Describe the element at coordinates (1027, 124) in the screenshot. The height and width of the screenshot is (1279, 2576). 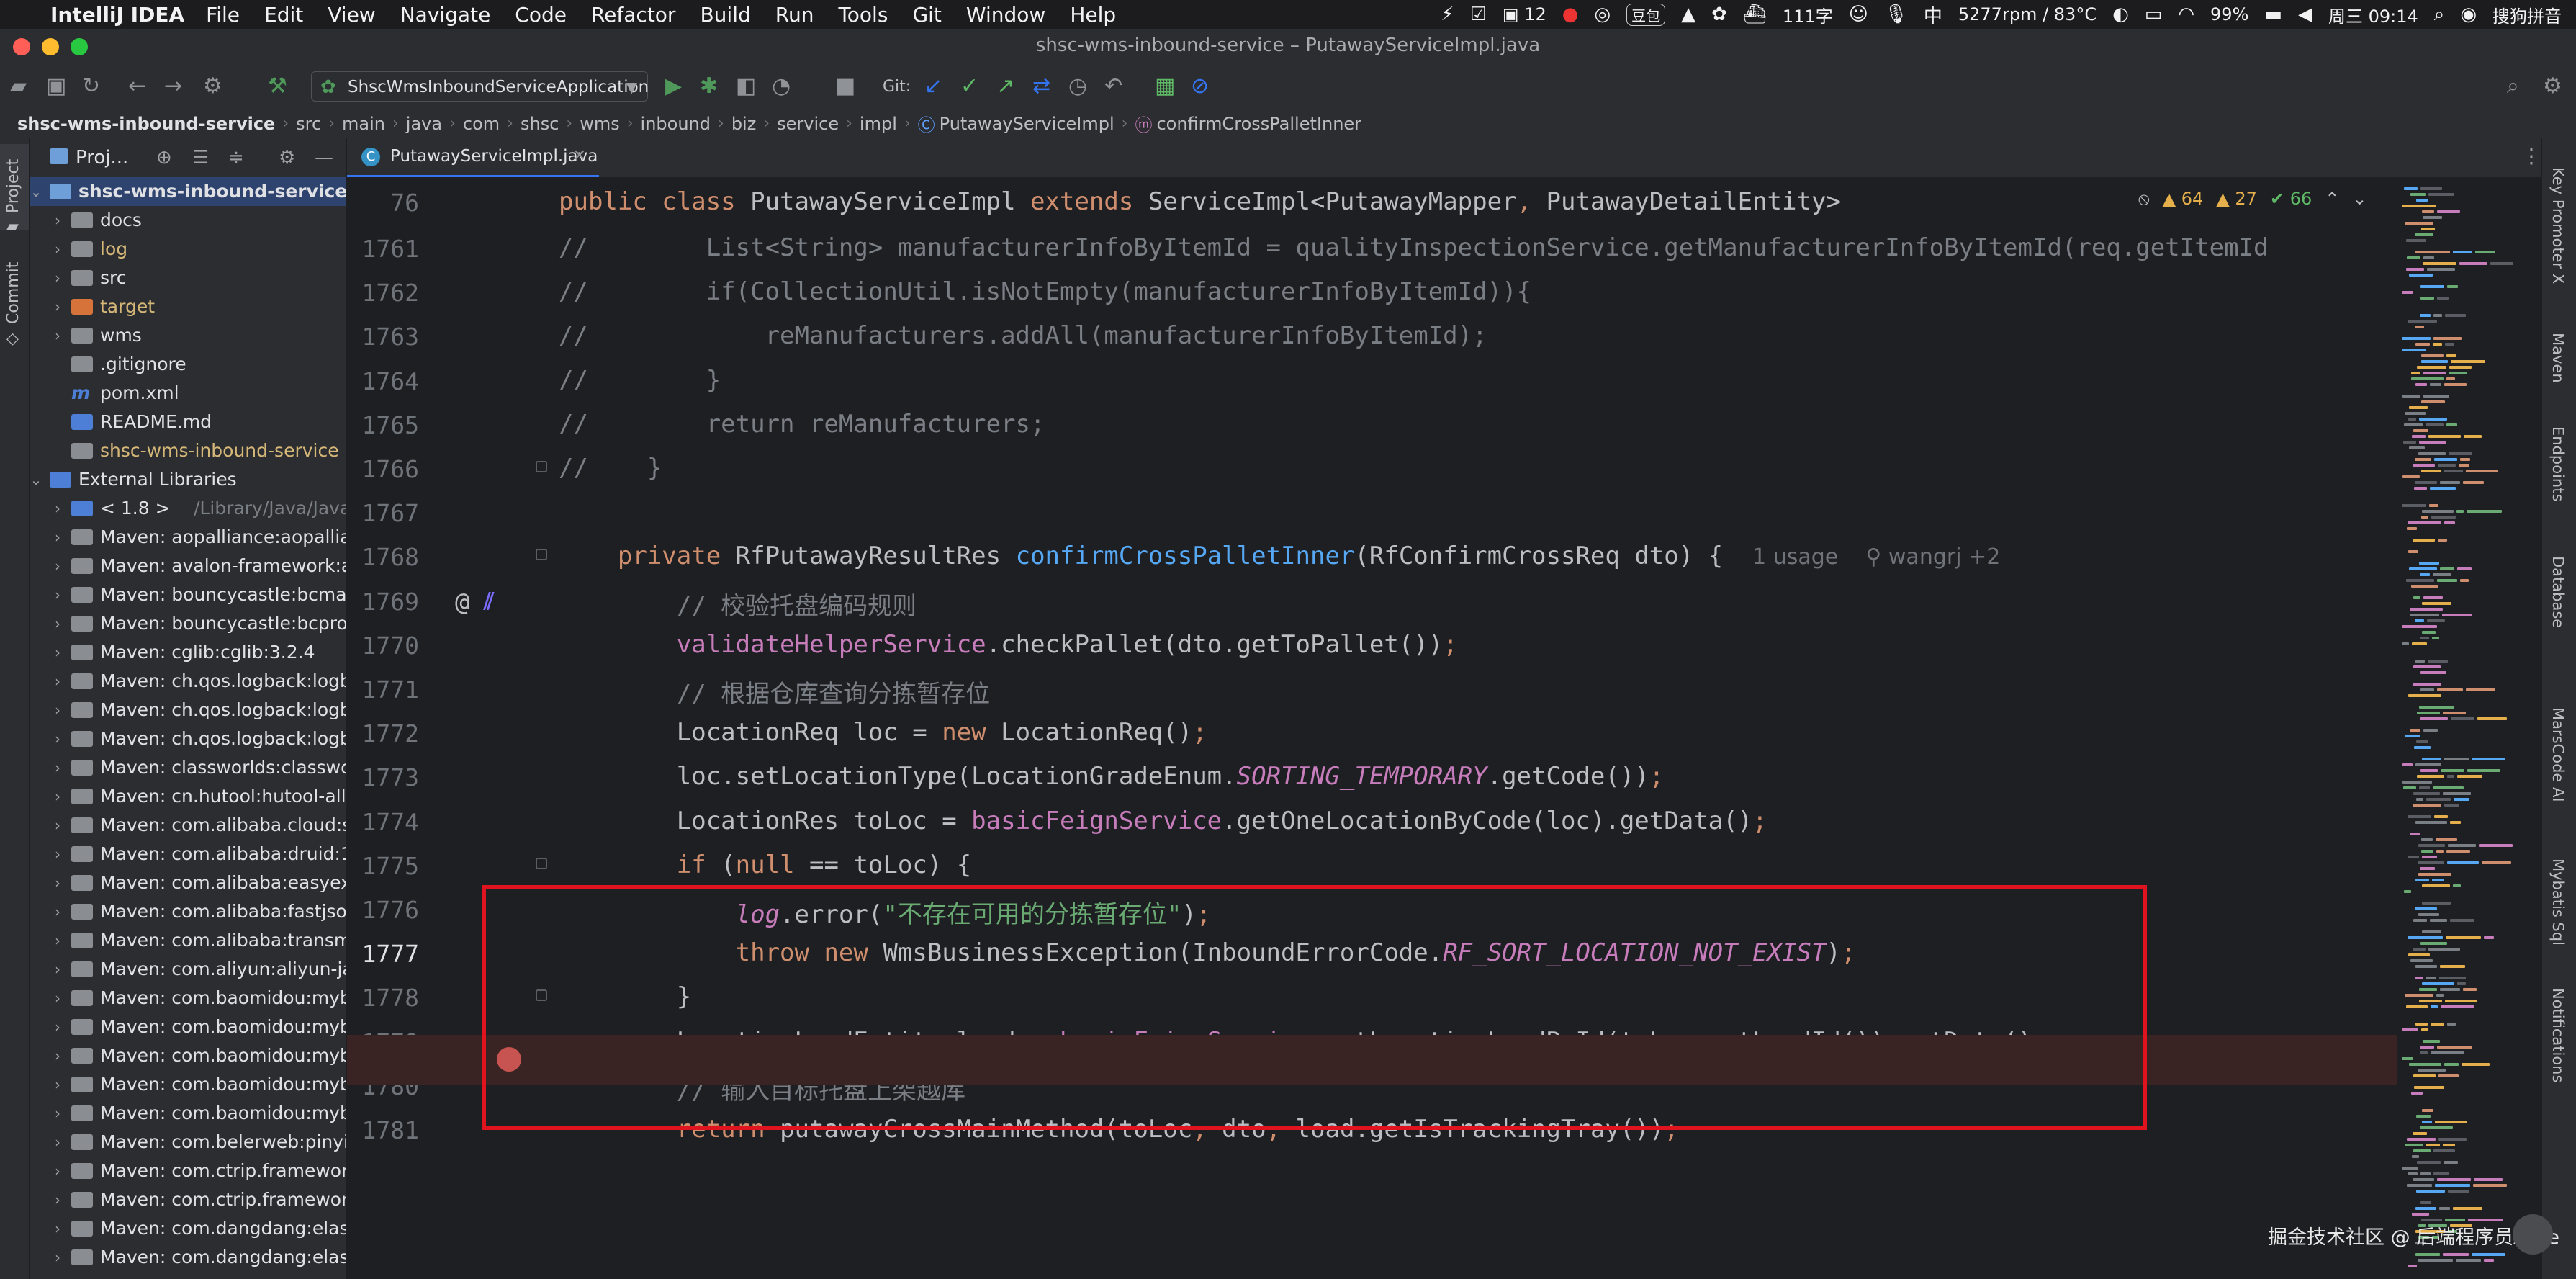
I see `breadcrumb-item: PutawayServiceImpl` at that location.